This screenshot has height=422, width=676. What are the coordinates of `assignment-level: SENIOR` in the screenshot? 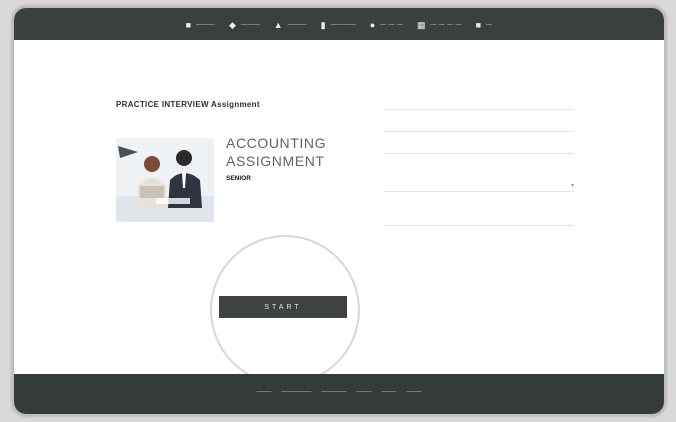 It's located at (238, 178).